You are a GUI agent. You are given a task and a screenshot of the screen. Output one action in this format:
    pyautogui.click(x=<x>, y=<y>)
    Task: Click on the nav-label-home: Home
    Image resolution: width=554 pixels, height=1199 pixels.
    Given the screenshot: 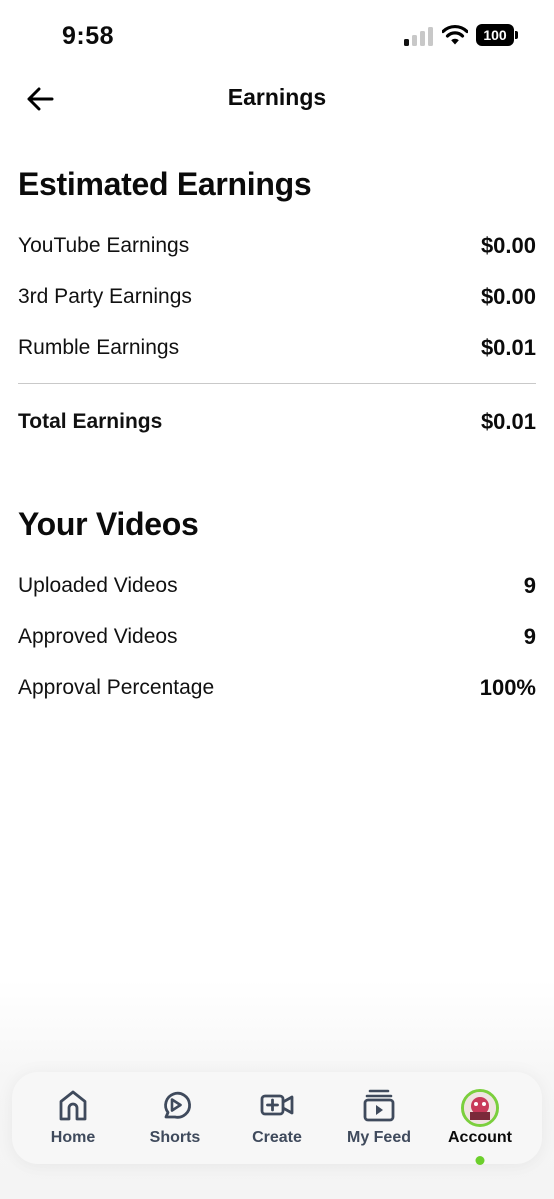 What is the action you would take?
    pyautogui.click(x=73, y=1137)
    